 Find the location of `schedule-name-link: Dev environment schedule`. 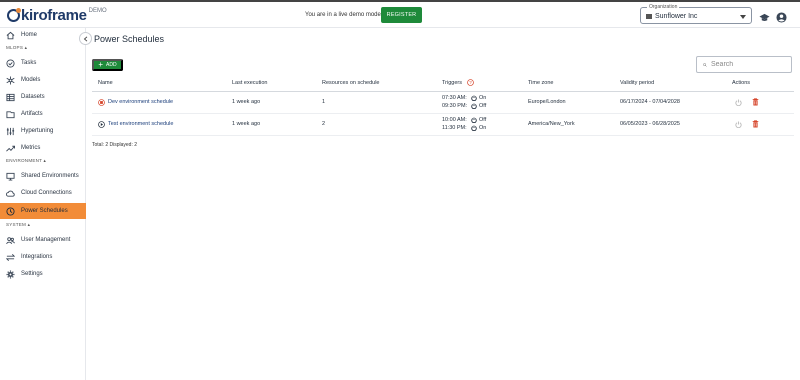

schedule-name-link: Dev environment schedule is located at coordinates (140, 102).